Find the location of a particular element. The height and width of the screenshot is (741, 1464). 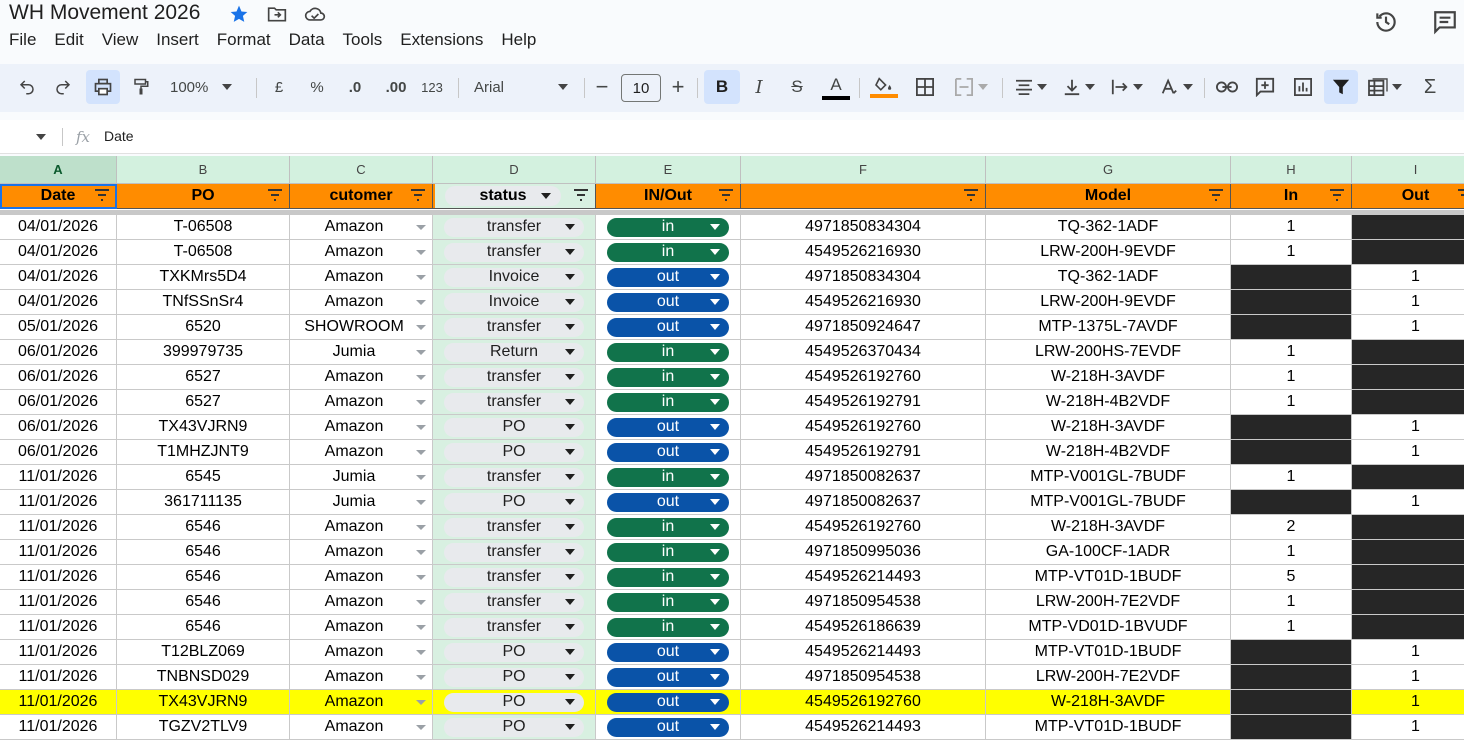

decrease-decimal-button: .0 is located at coordinates (355, 87).